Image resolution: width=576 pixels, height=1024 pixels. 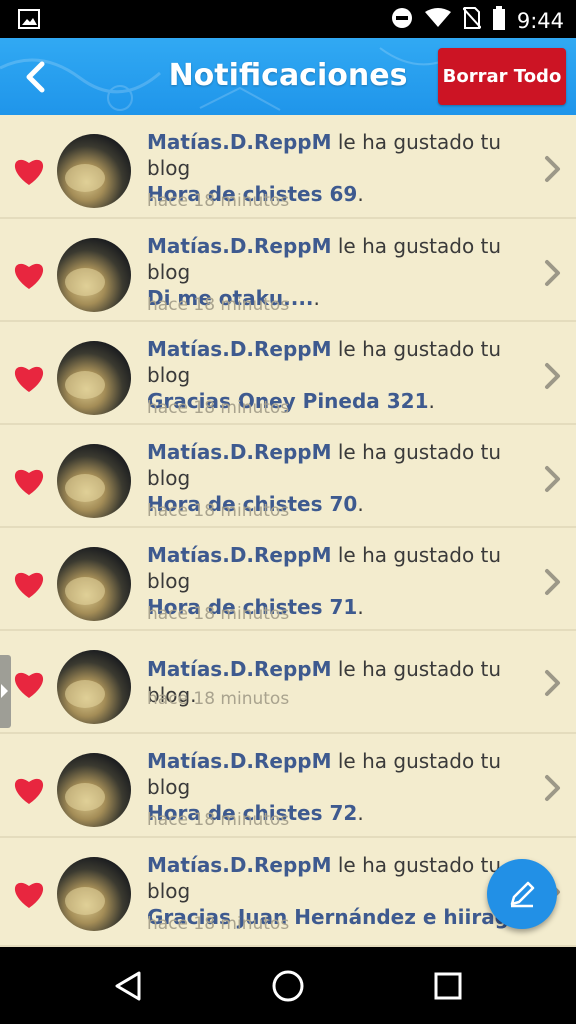 I want to click on system-nav-bar, so click(x=288, y=985).